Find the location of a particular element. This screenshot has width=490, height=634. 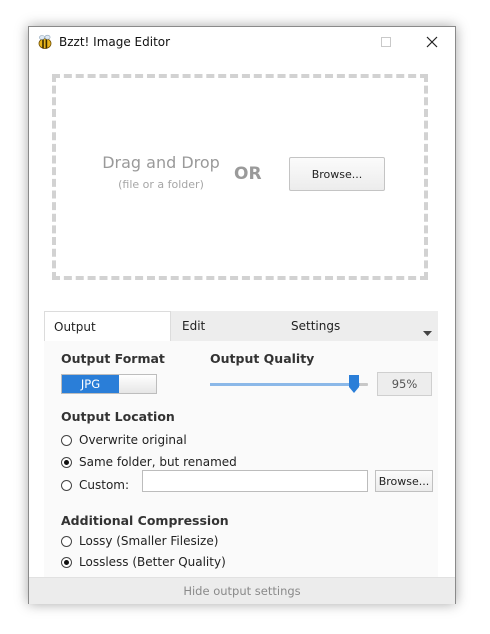

radio-overwrite-original: Overwrite original is located at coordinates (124, 440).